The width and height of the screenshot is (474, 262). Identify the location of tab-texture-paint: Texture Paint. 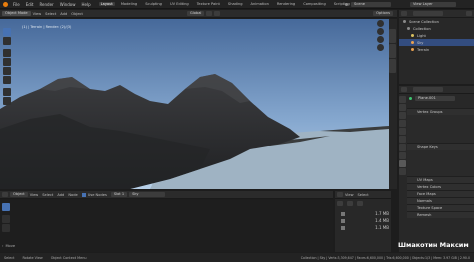
(208, 4).